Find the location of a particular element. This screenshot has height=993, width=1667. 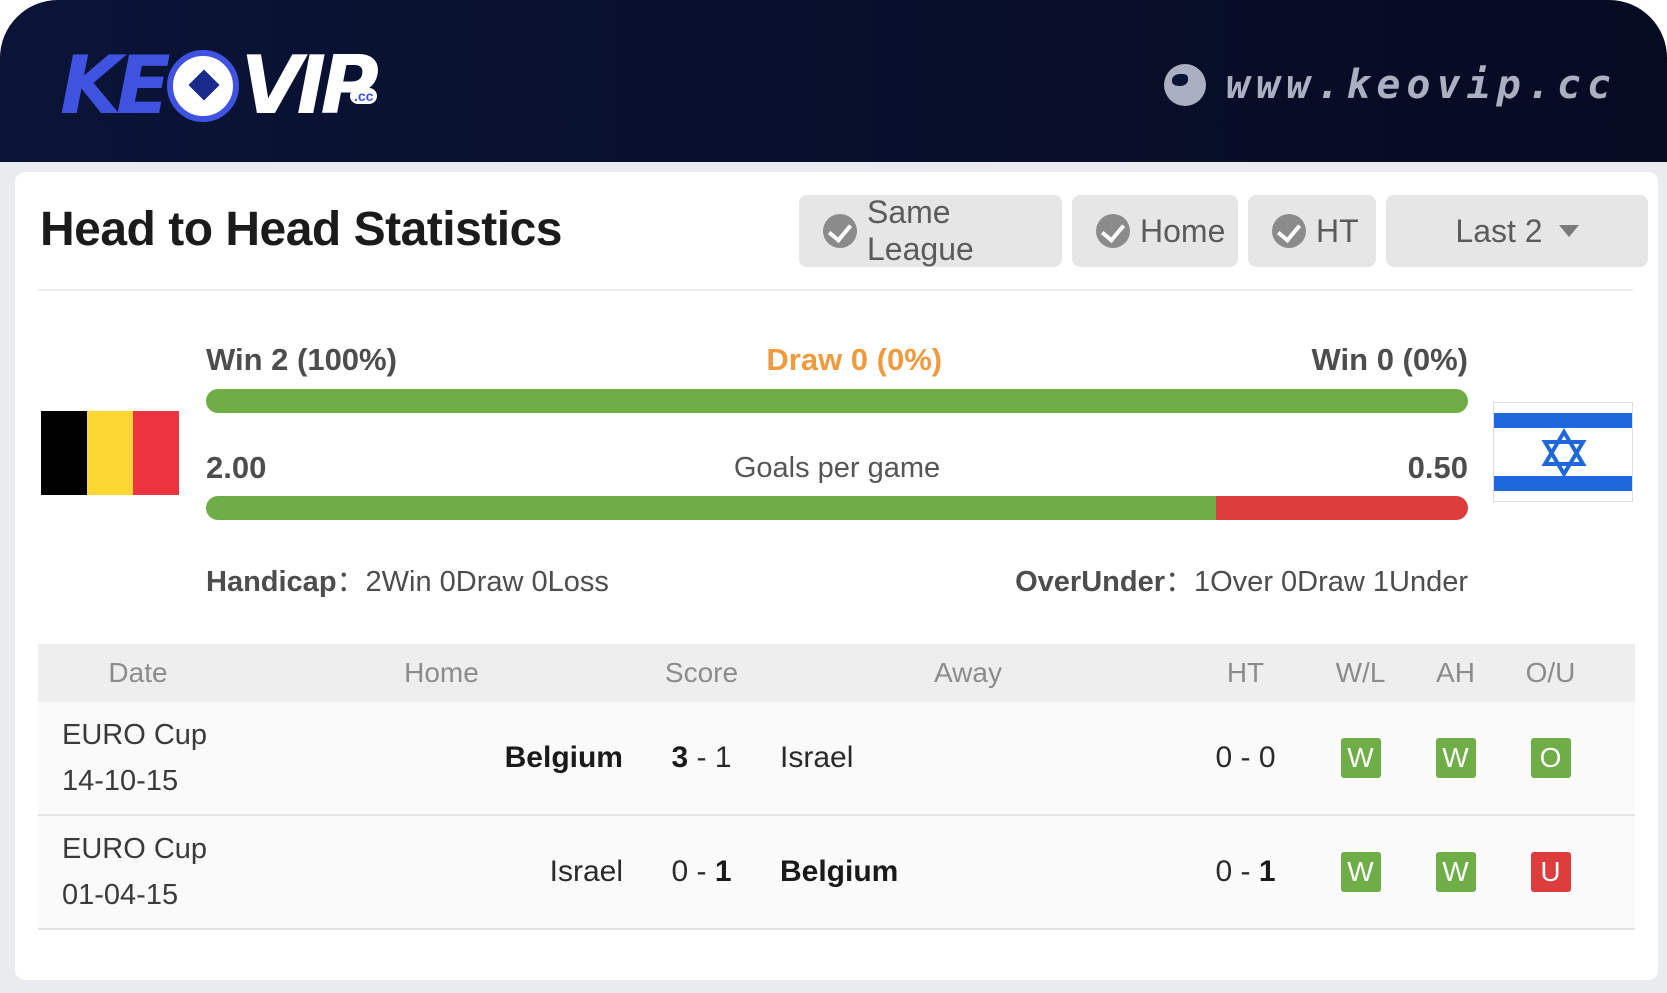

home-toggle: Home is located at coordinates (1155, 231).